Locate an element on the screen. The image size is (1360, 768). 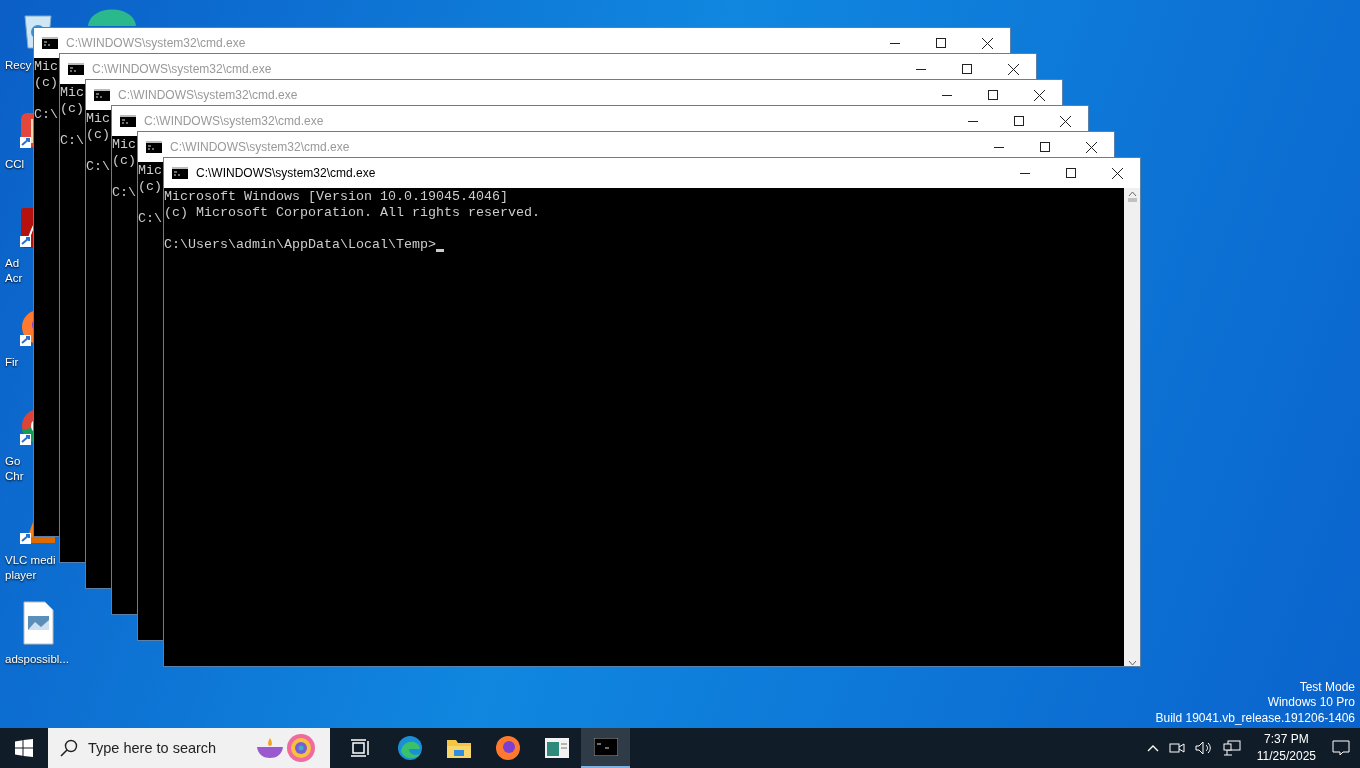
oil-lamp-icon is located at coordinates (270, 748).